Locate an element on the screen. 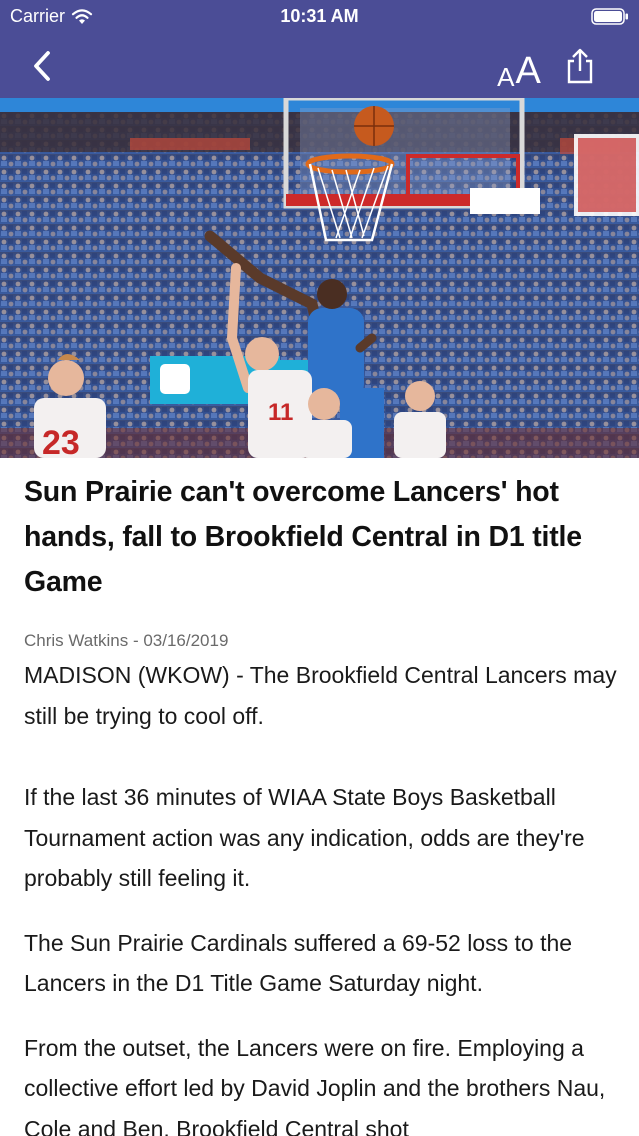  chevron-left-icon is located at coordinates (42, 66).